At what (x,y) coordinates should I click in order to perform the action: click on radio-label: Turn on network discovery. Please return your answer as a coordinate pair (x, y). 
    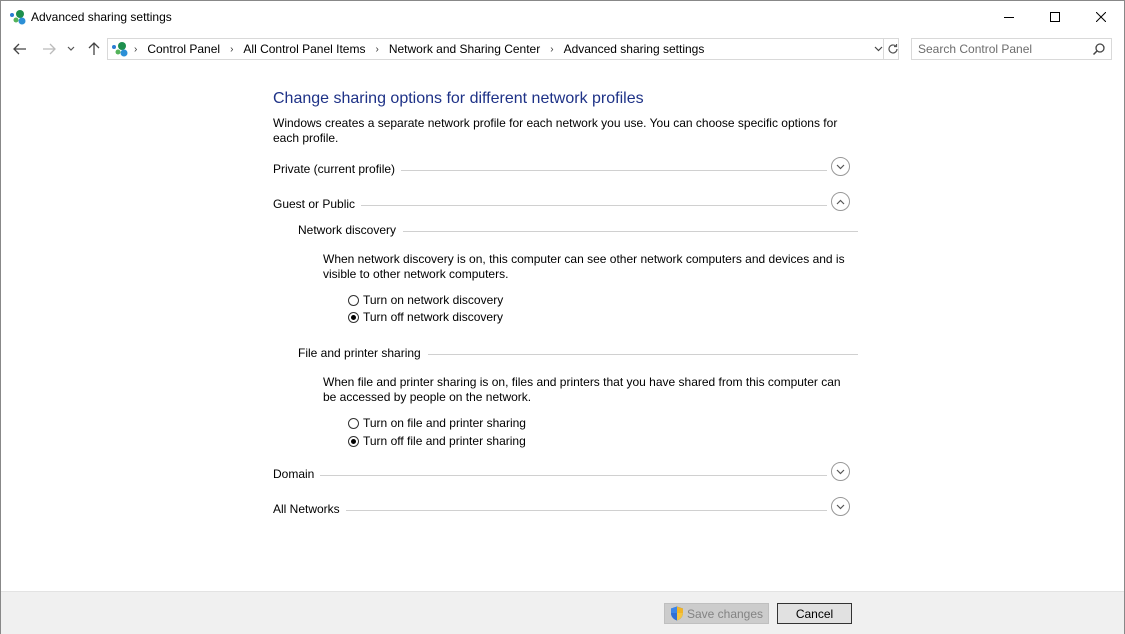
    Looking at the image, I should click on (433, 300).